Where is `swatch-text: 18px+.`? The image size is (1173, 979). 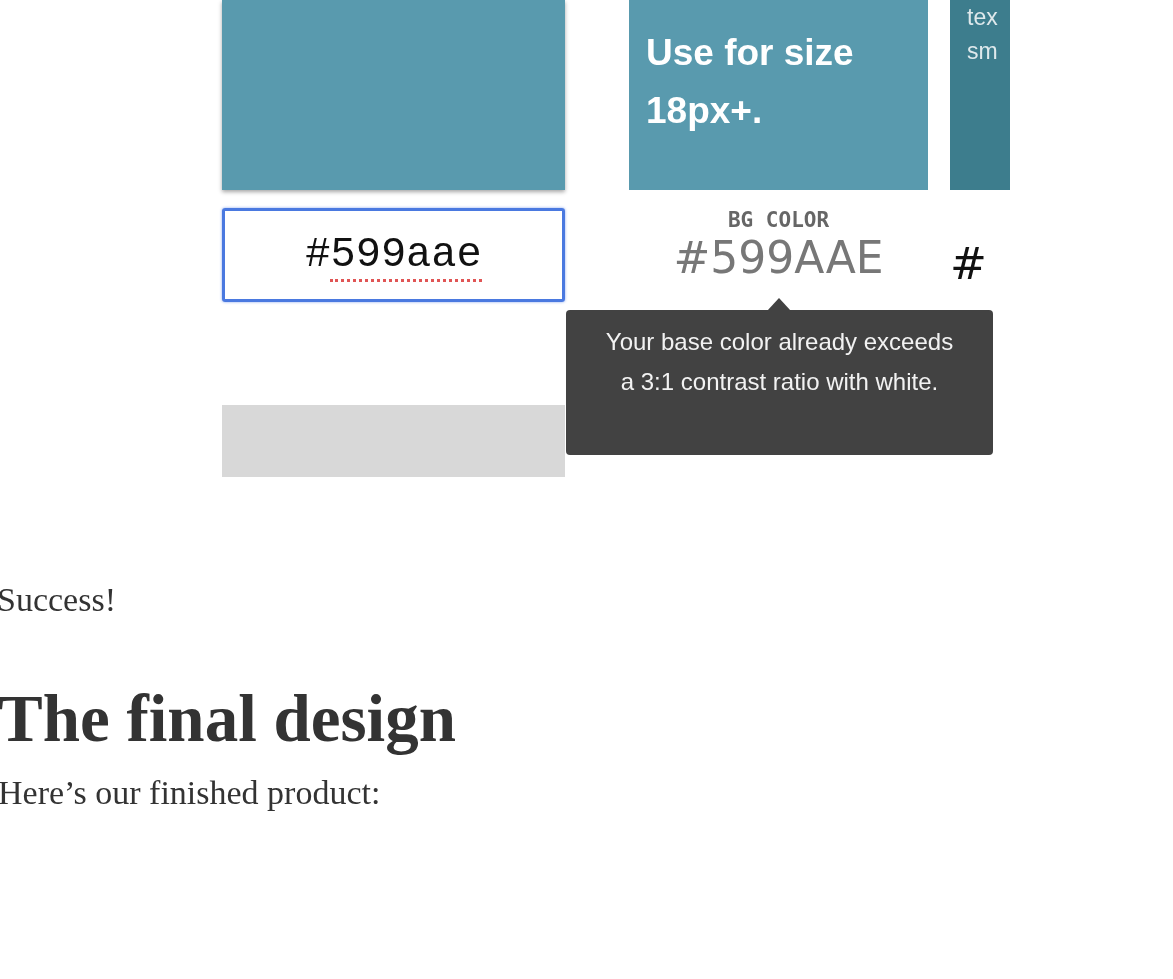 swatch-text: 18px+. is located at coordinates (704, 111).